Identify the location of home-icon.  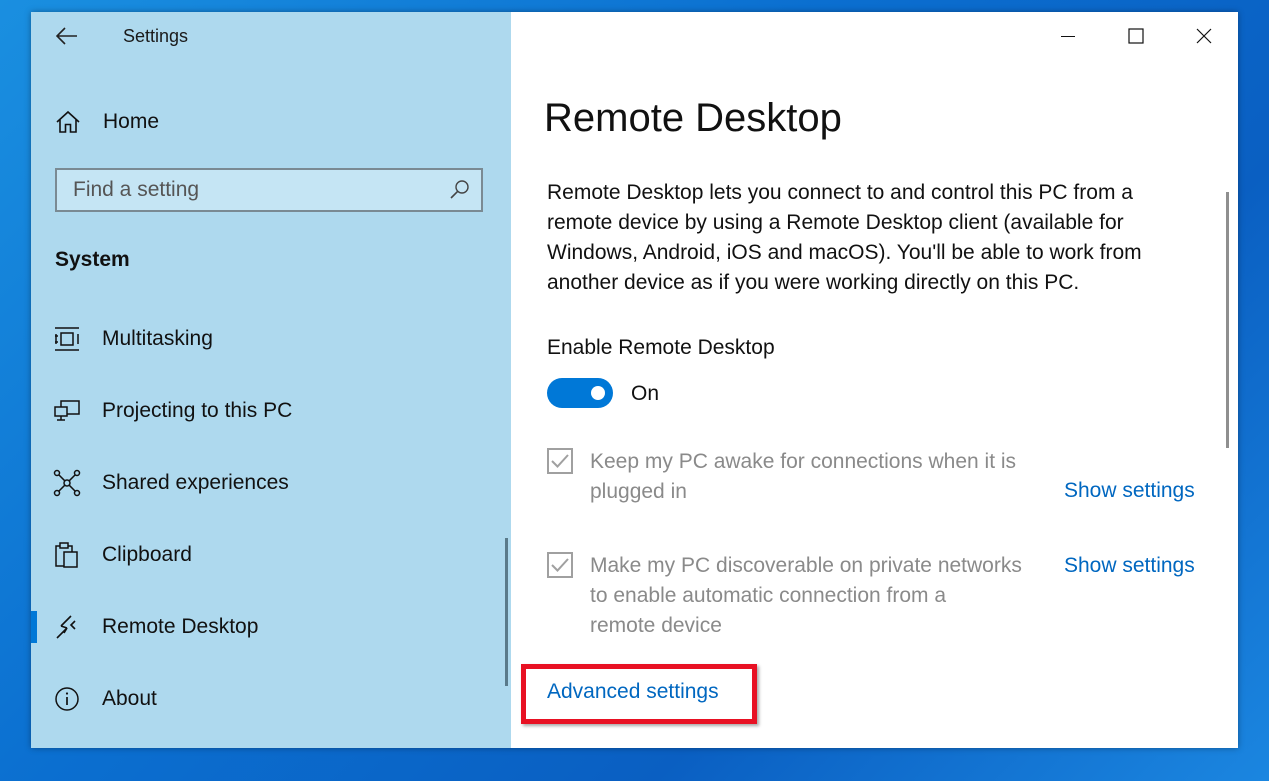
(68, 121).